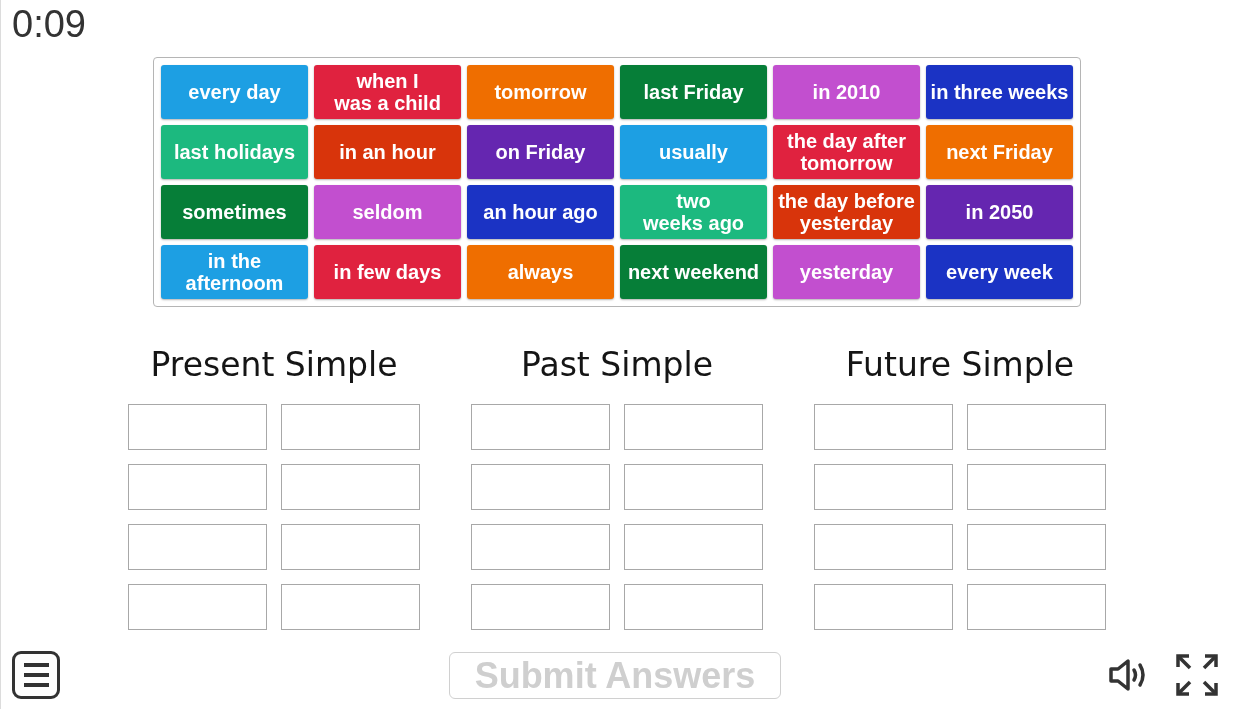  What do you see at coordinates (960, 365) in the screenshot?
I see `category-heading: Future Simple` at bounding box center [960, 365].